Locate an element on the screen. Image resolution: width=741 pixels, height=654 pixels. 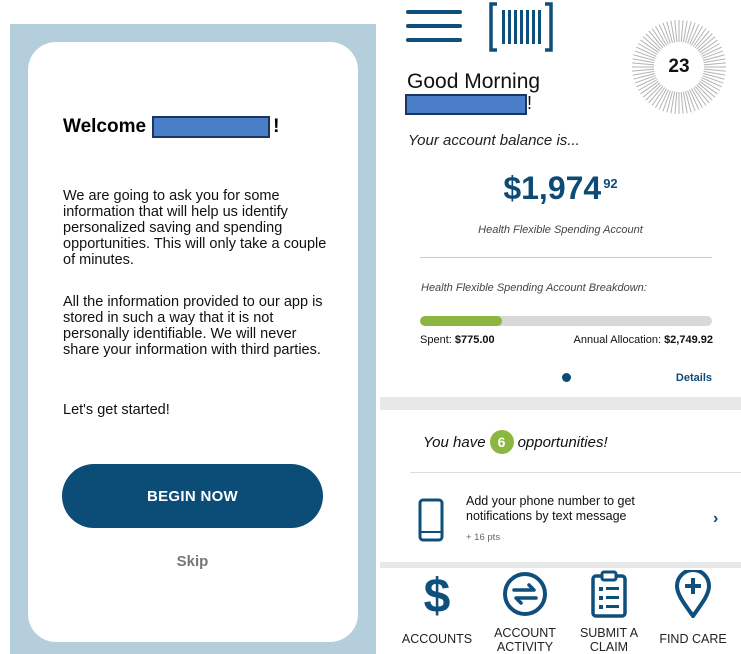
spent-label: Spent: is located at coordinates (436, 340).